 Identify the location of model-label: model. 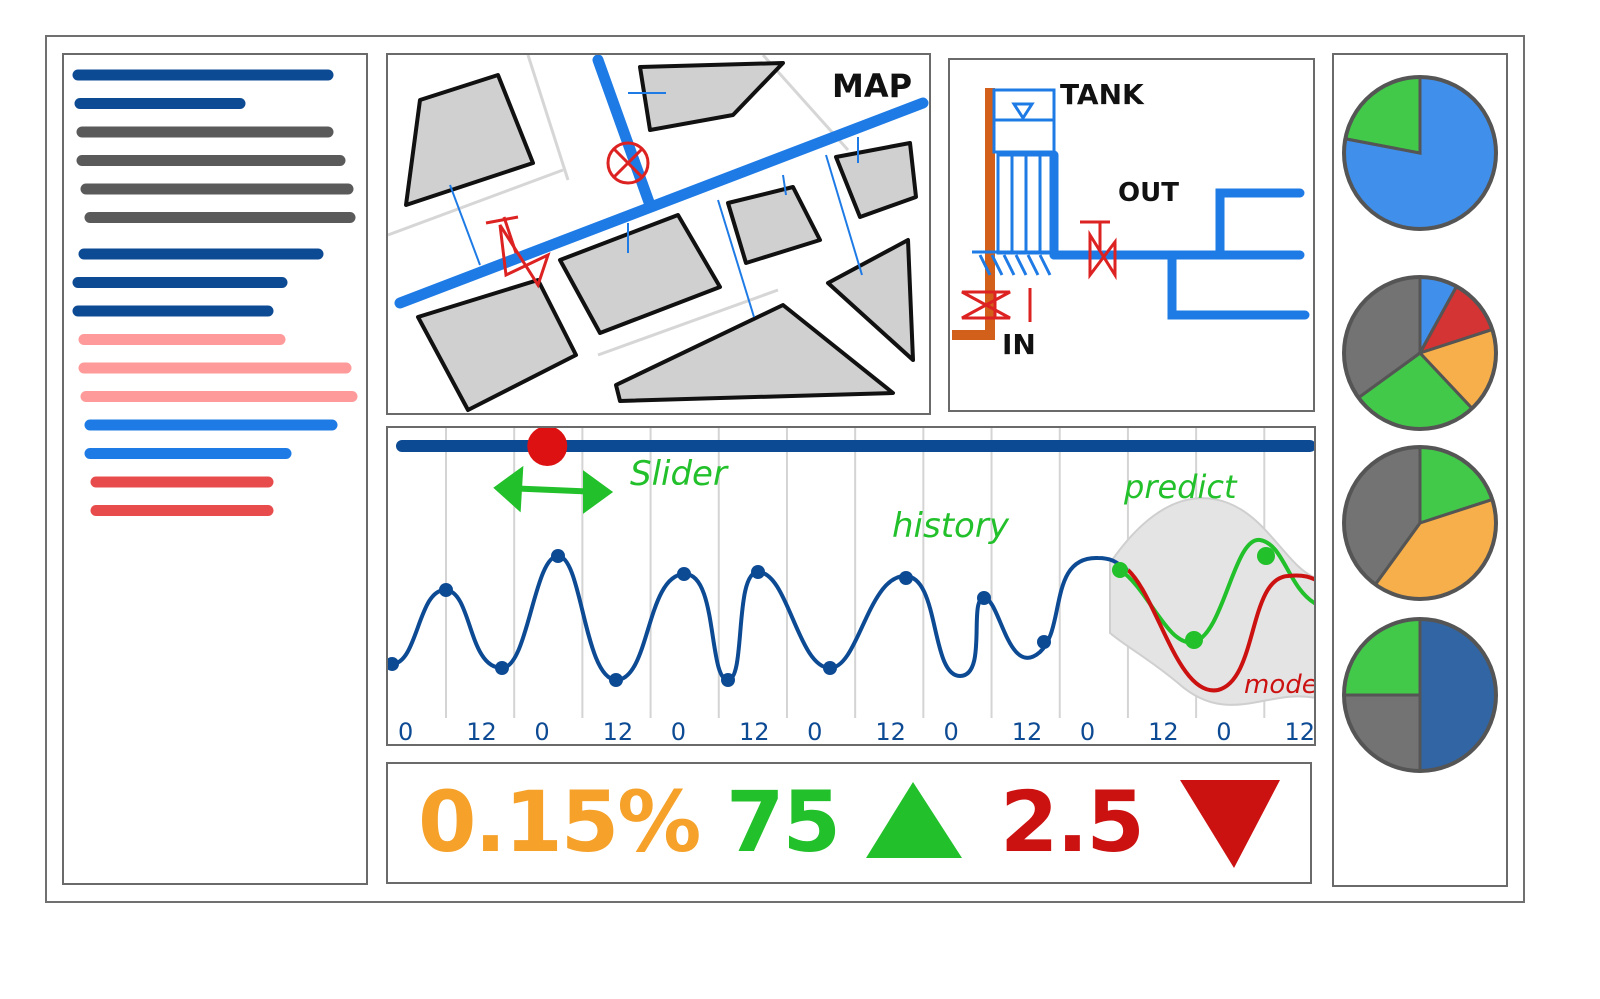
(1279, 685).